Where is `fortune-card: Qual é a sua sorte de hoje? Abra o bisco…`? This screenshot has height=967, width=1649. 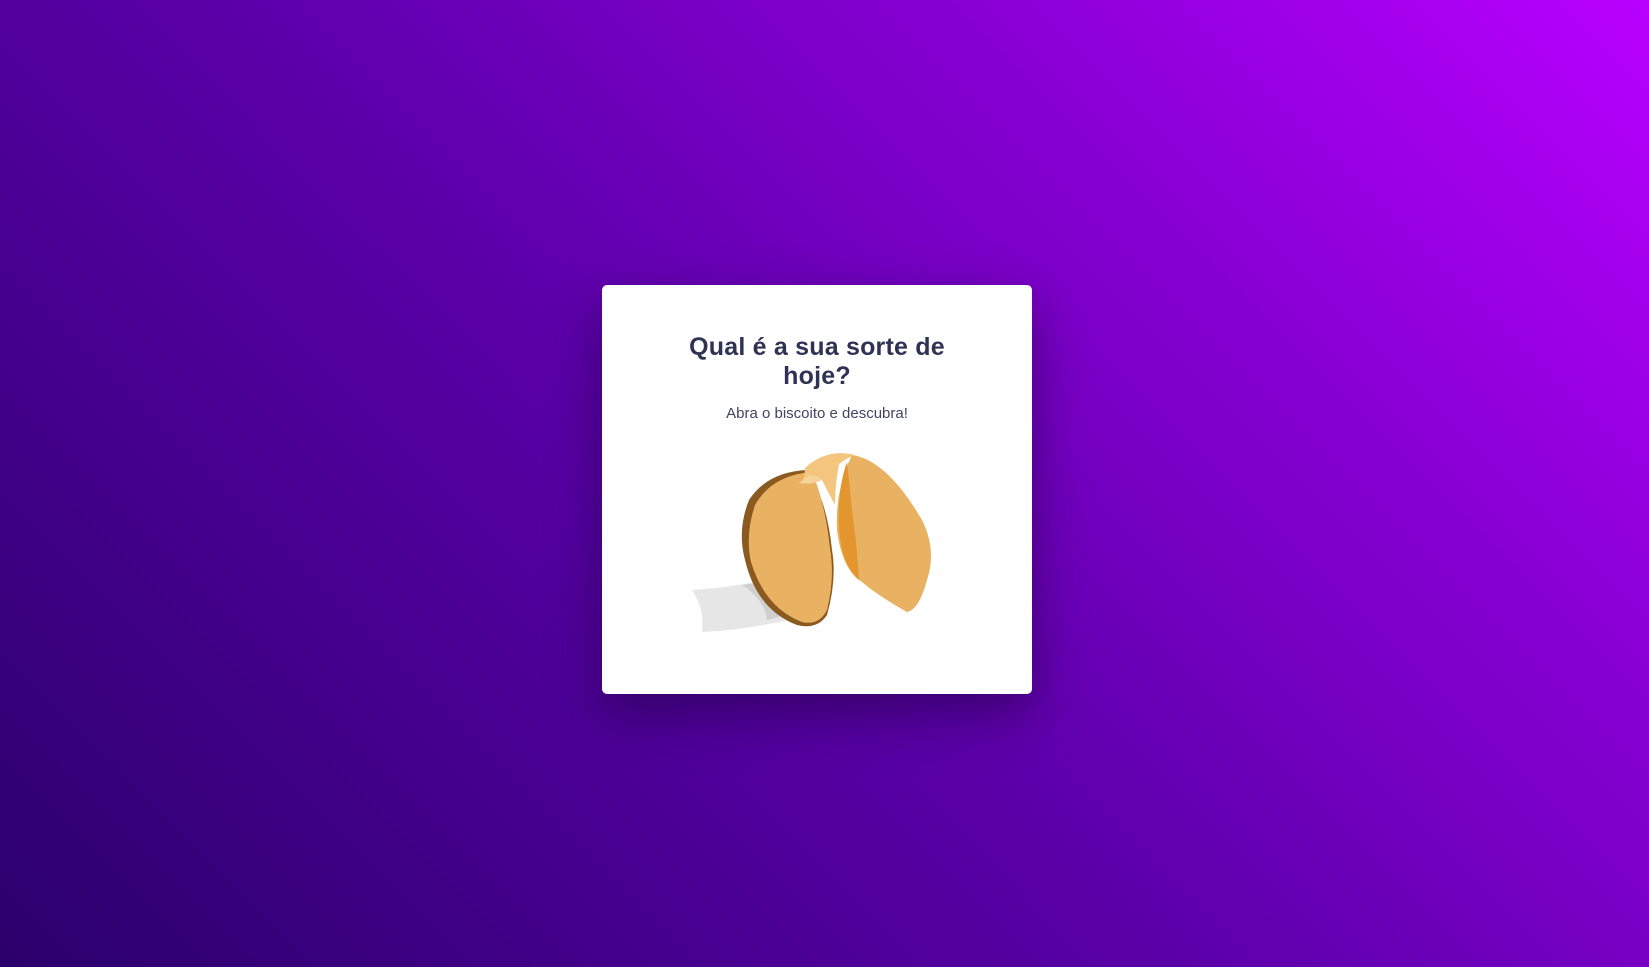 fortune-card: Qual é a sua sorte de hoje? Abra o bisco… is located at coordinates (817, 489).